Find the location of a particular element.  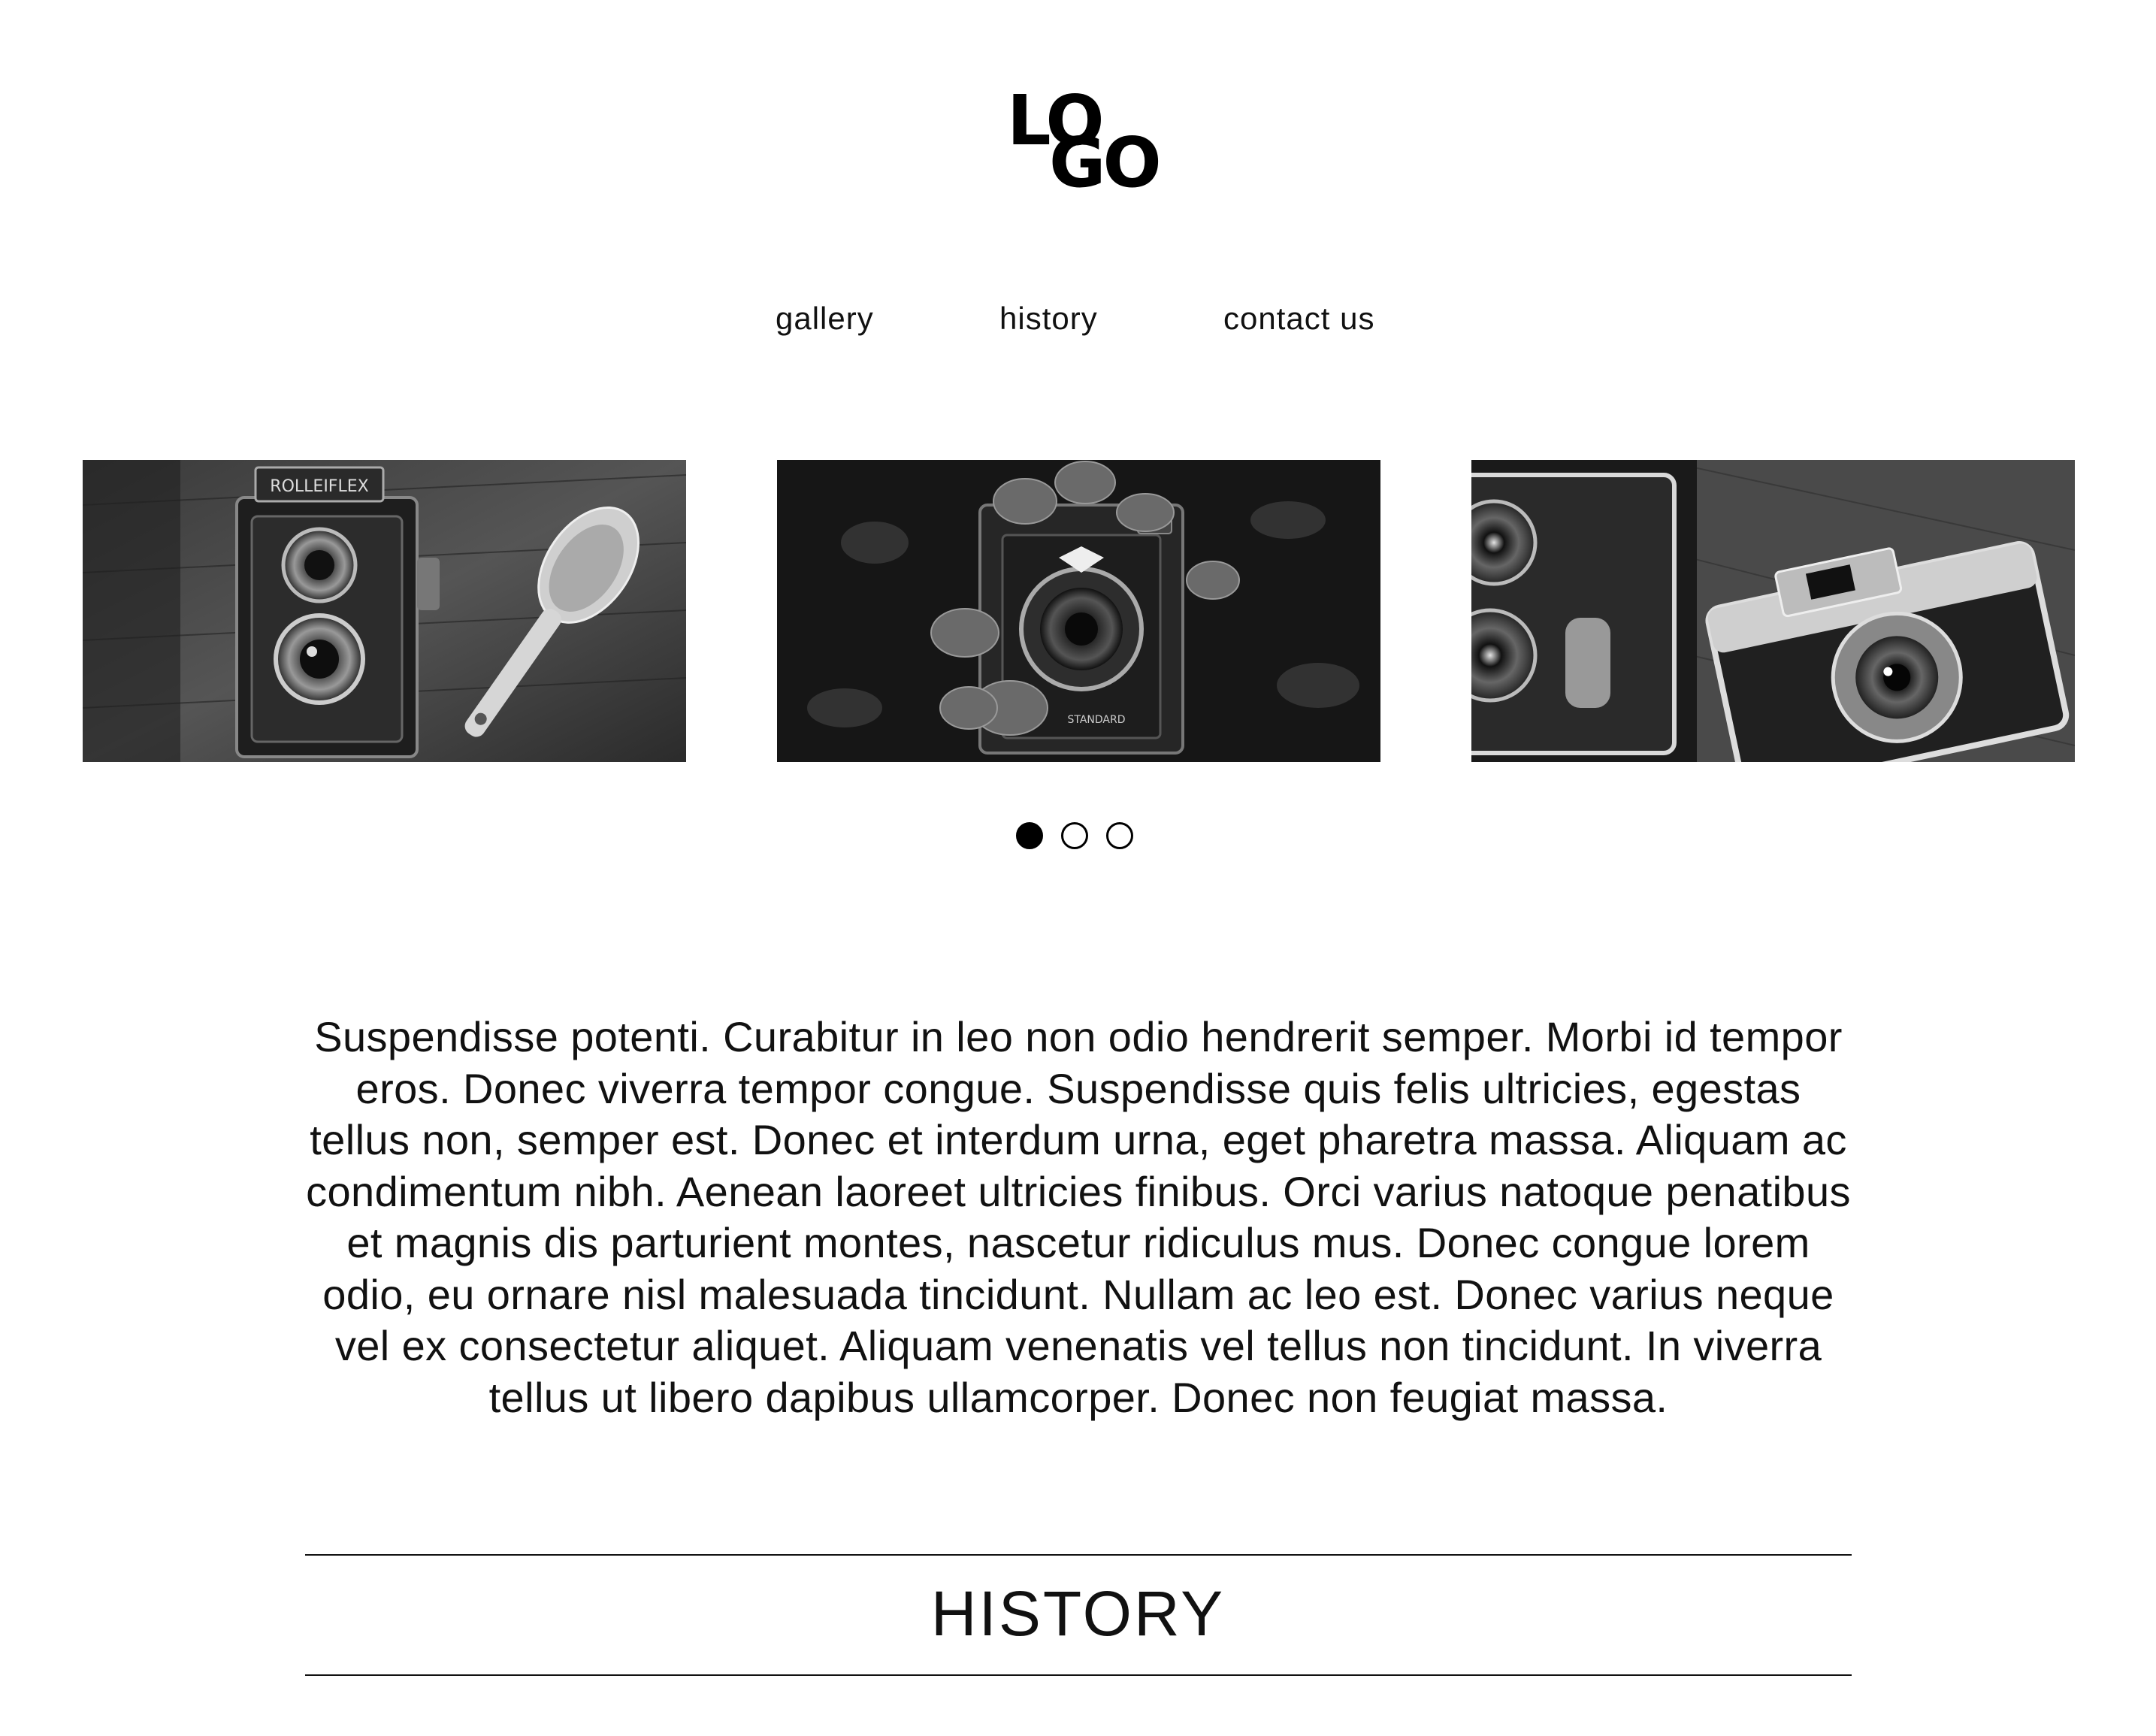

nav-link-contact-us: contact us is located at coordinates (1298, 319).